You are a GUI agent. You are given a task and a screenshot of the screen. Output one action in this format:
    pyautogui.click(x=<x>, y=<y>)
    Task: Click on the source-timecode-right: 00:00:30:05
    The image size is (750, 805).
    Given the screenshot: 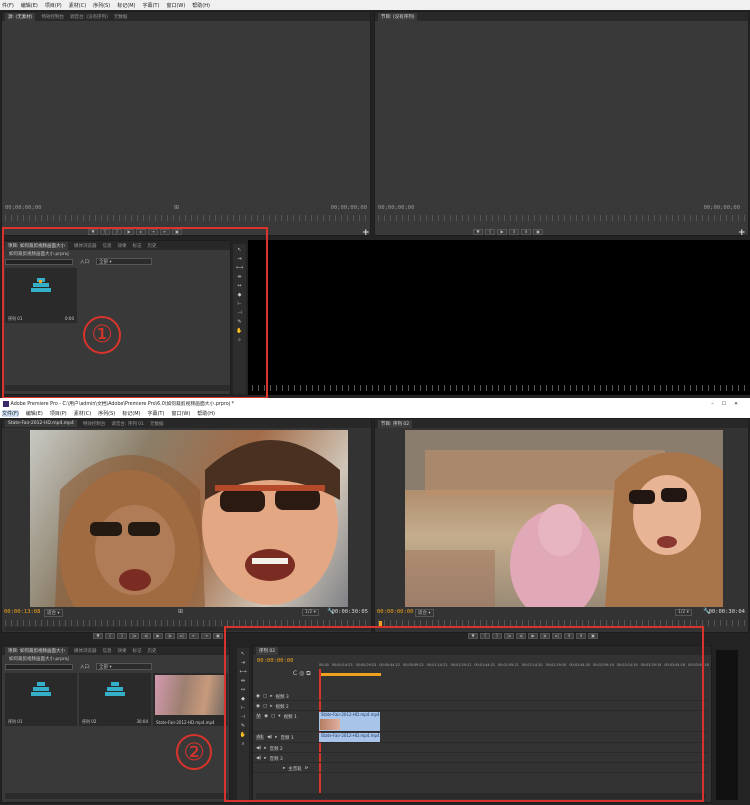 What is the action you would take?
    pyautogui.click(x=349, y=612)
    